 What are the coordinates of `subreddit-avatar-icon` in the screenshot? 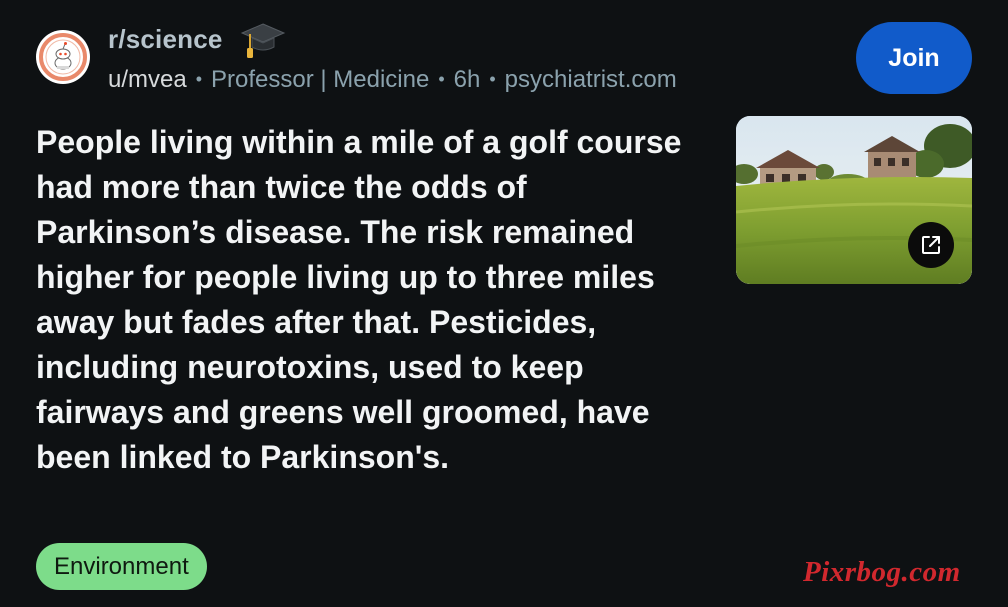 It's located at (63, 57).